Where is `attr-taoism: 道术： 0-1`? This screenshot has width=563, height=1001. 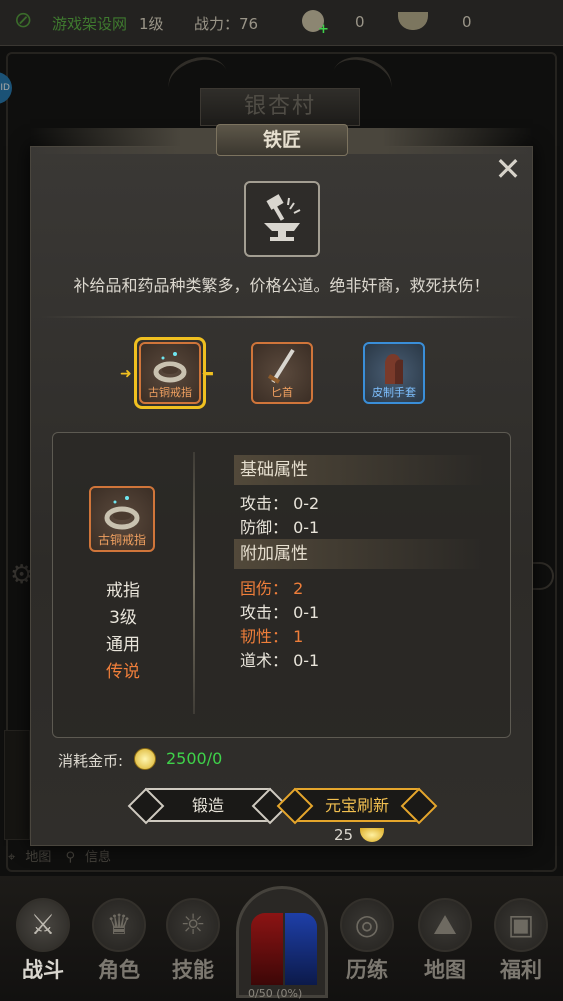 attr-taoism: 道术： 0-1 is located at coordinates (280, 660).